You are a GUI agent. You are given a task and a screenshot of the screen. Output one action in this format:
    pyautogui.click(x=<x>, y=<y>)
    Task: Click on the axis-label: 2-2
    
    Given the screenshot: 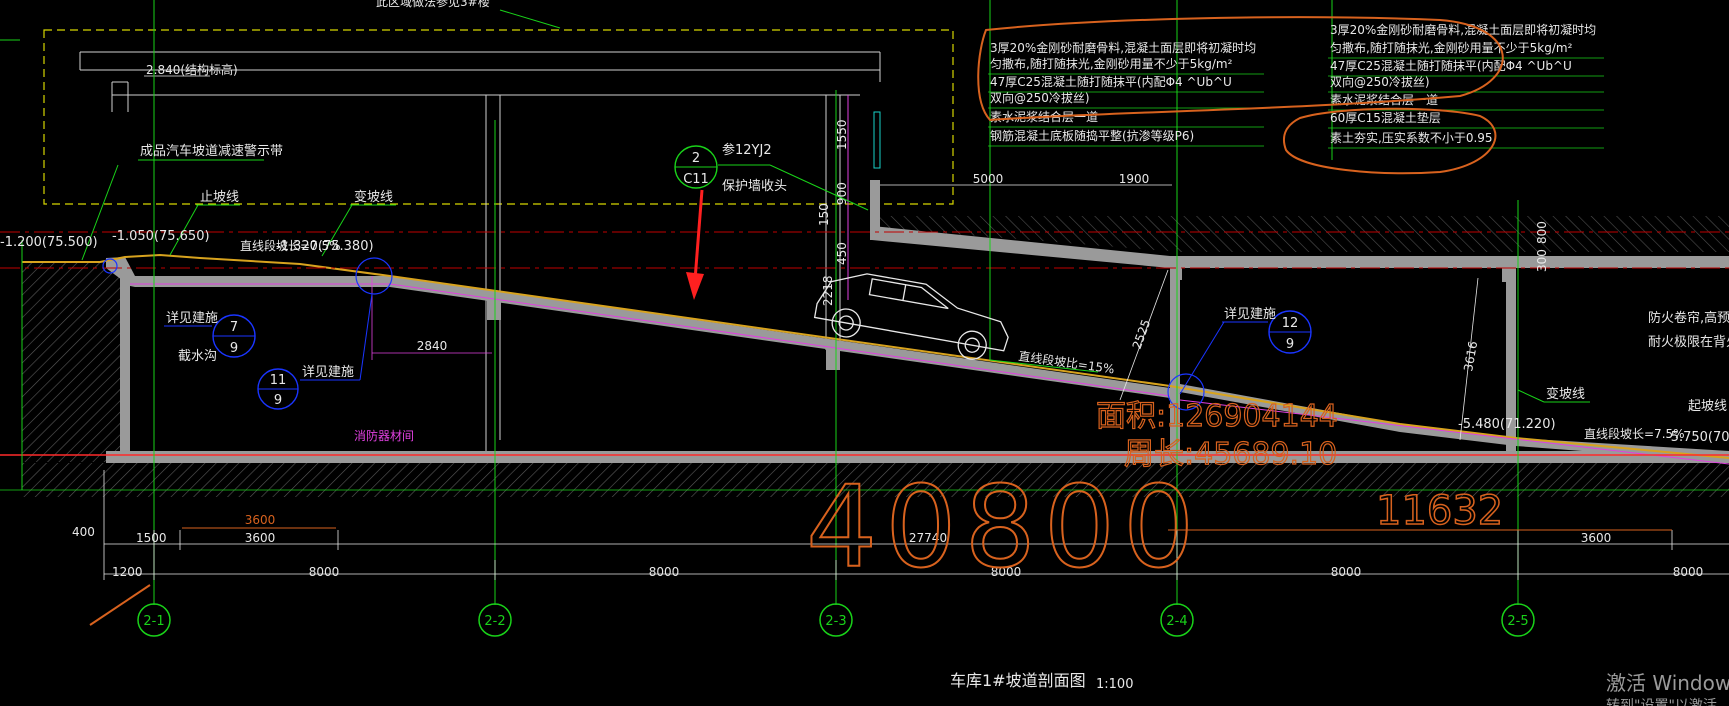 What is the action you would take?
    pyautogui.click(x=494, y=621)
    